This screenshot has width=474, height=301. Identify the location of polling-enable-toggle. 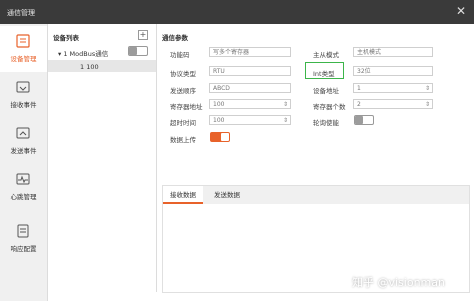
(364, 120).